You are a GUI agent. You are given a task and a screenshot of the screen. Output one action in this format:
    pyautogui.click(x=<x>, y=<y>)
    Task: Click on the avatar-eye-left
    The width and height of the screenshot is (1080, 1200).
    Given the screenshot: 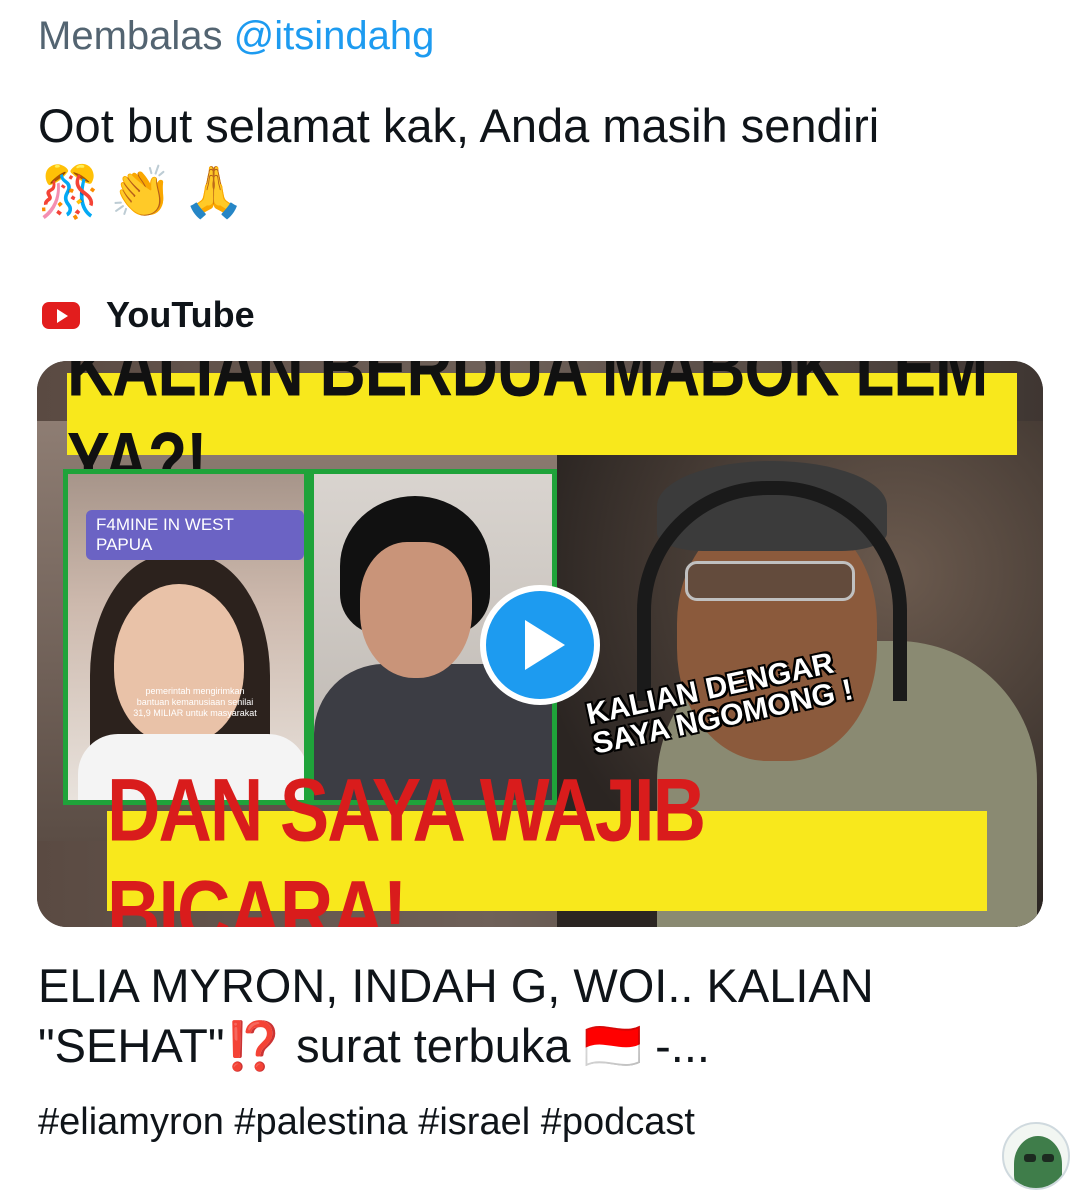 What is the action you would take?
    pyautogui.click(x=1030, y=1158)
    